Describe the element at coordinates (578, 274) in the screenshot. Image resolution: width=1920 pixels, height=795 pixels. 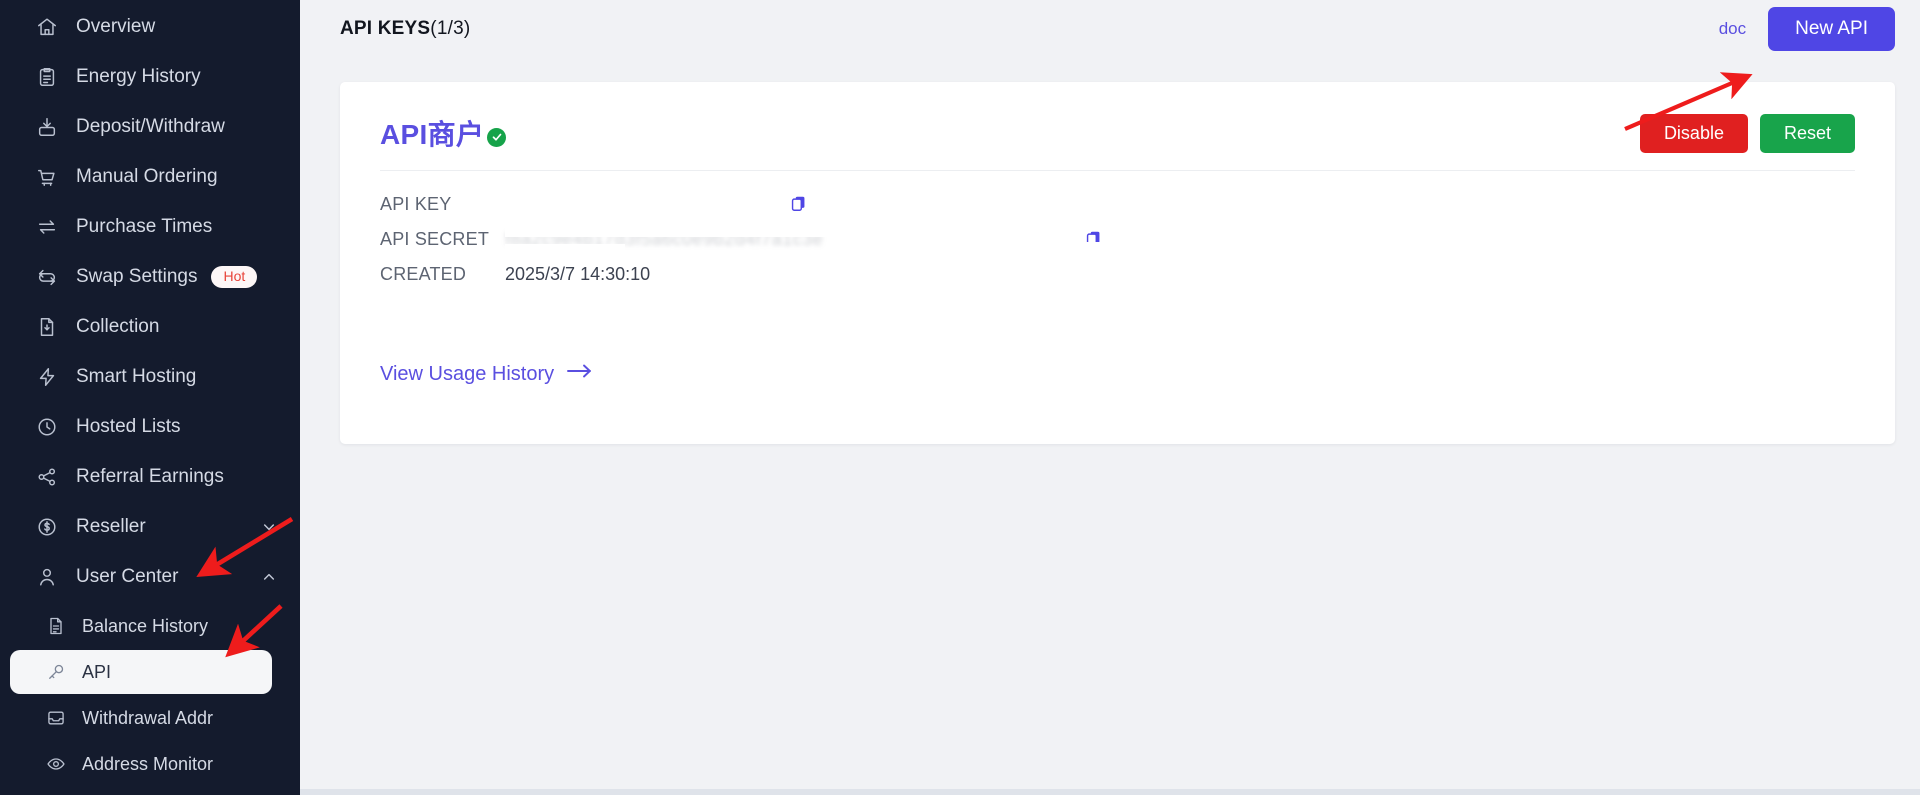
I see `created-value: 2025/3/7 14:30:10` at that location.